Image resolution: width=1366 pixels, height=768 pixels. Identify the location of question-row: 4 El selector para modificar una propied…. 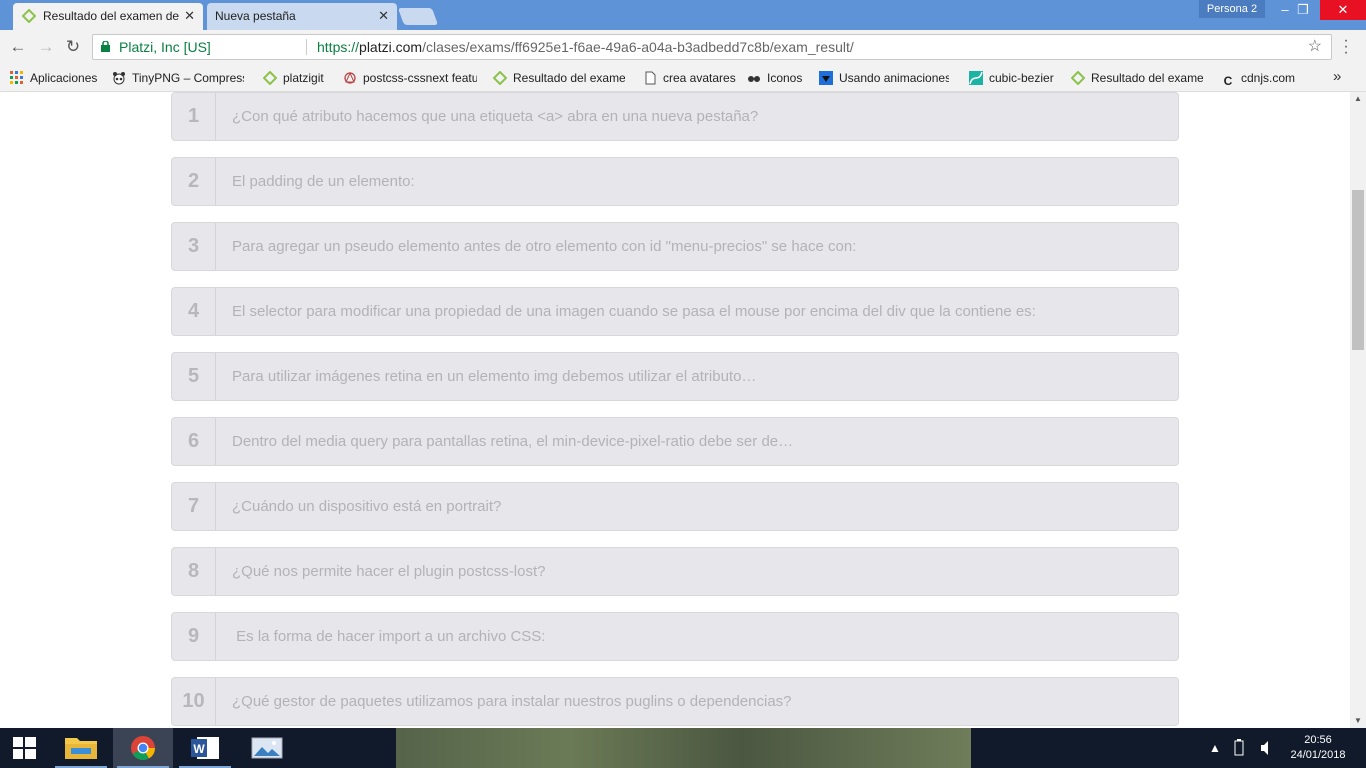
(675, 311).